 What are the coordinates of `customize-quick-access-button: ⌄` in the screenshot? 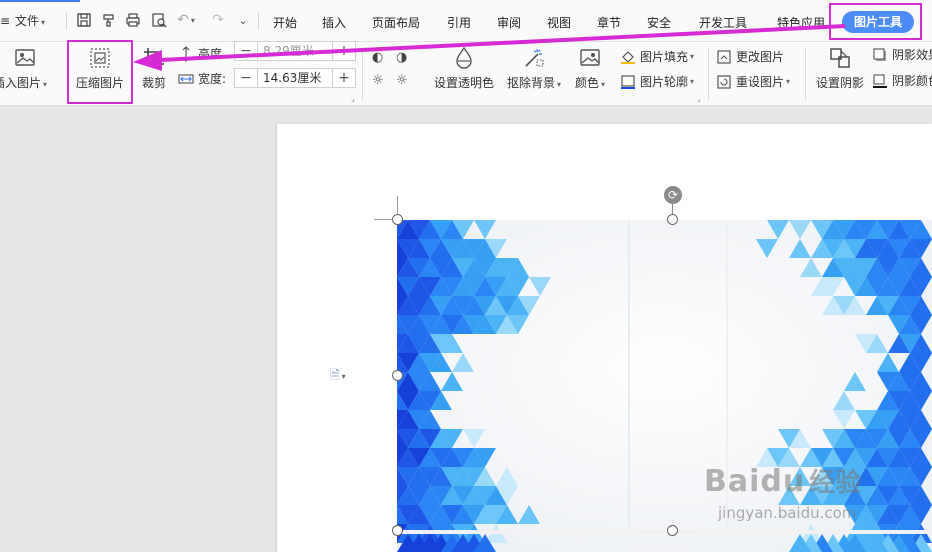 It's located at (243, 20).